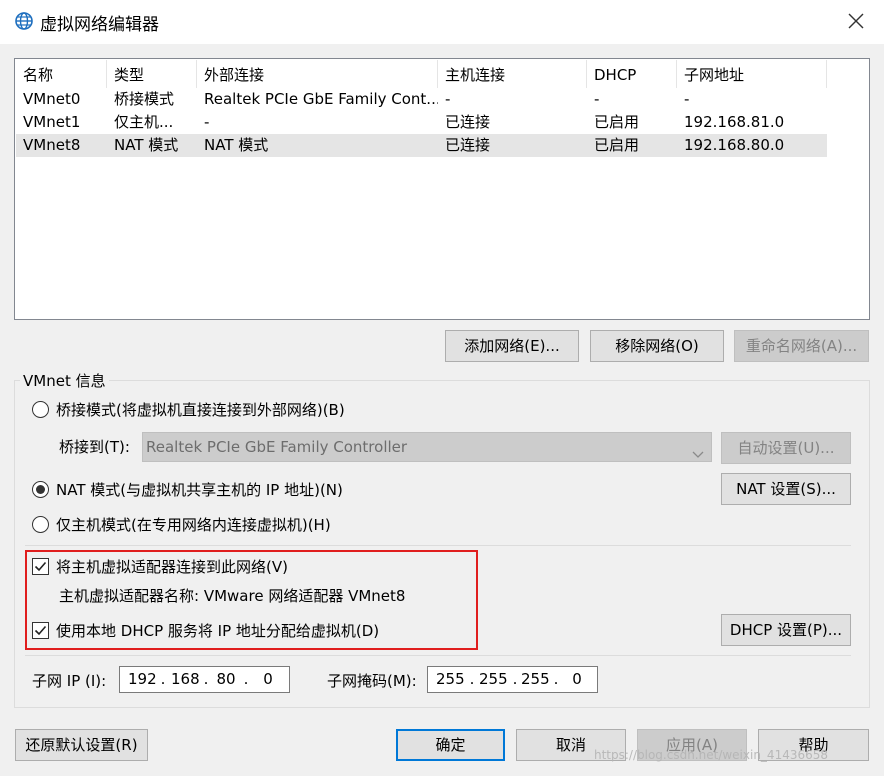 Image resolution: width=884 pixels, height=776 pixels. What do you see at coordinates (61, 74) in the screenshot?
I see `column-header-name: 名称` at bounding box center [61, 74].